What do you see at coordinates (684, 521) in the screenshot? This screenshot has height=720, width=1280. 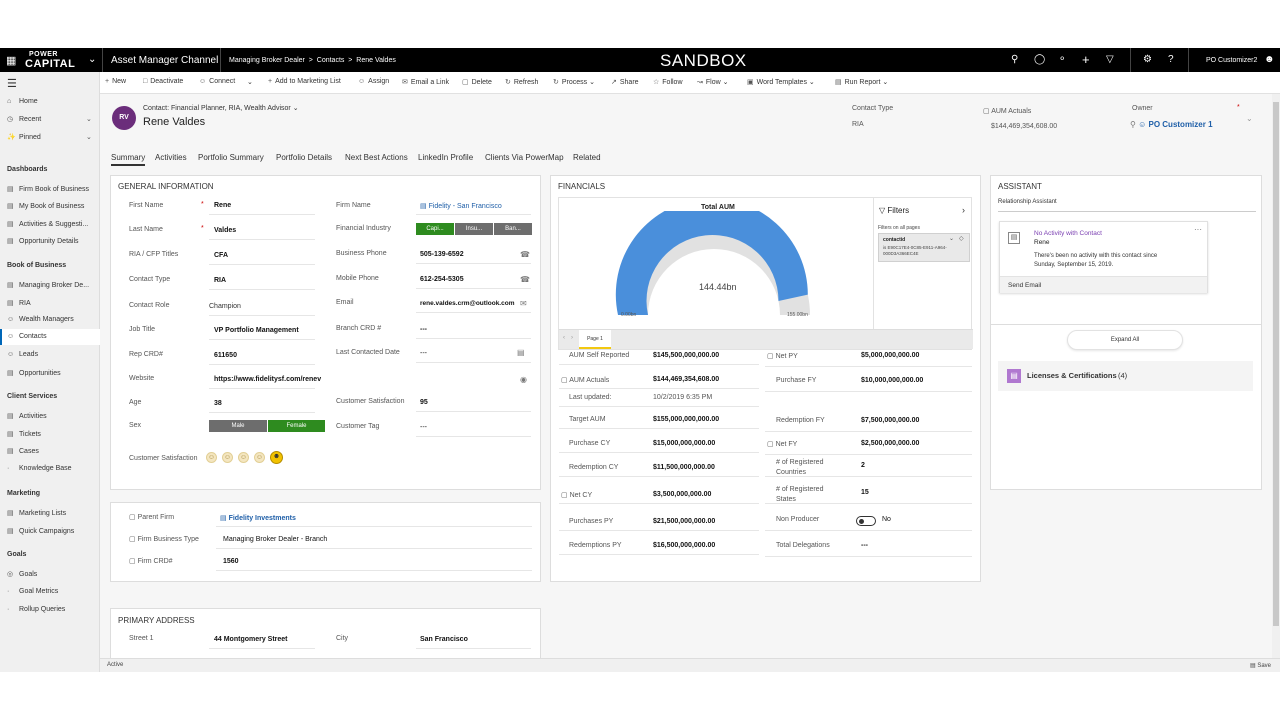 I see `financial-value: $21,500,000,000.00` at bounding box center [684, 521].